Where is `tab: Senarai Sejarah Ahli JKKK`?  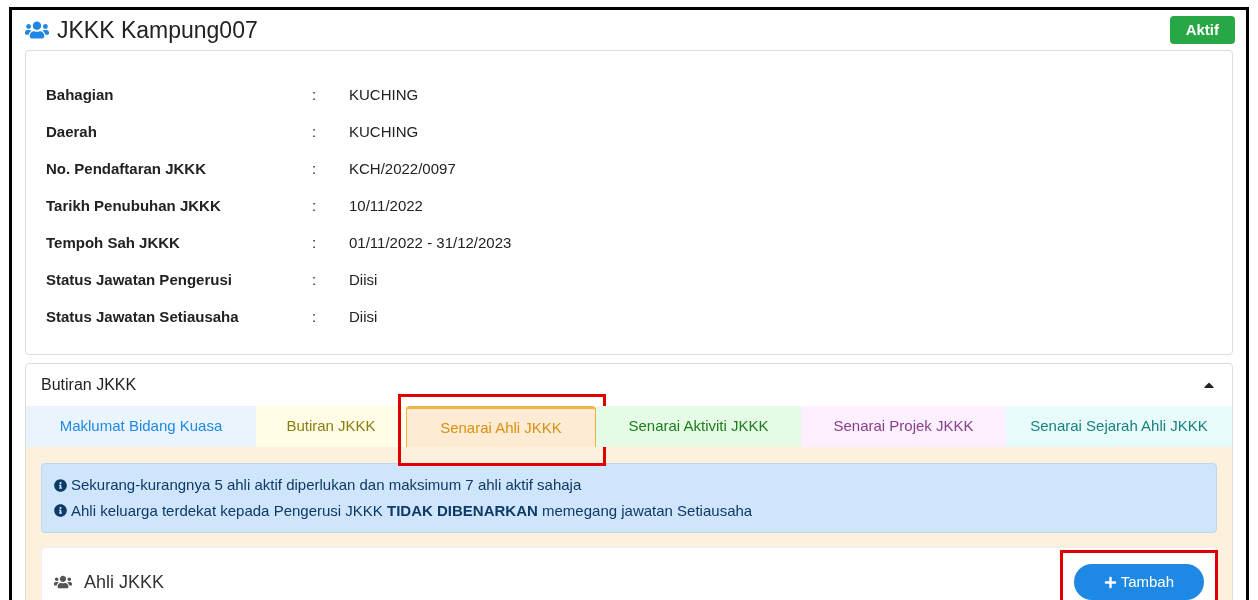
tab: Senarai Sejarah Ahli JKKK is located at coordinates (1119, 426).